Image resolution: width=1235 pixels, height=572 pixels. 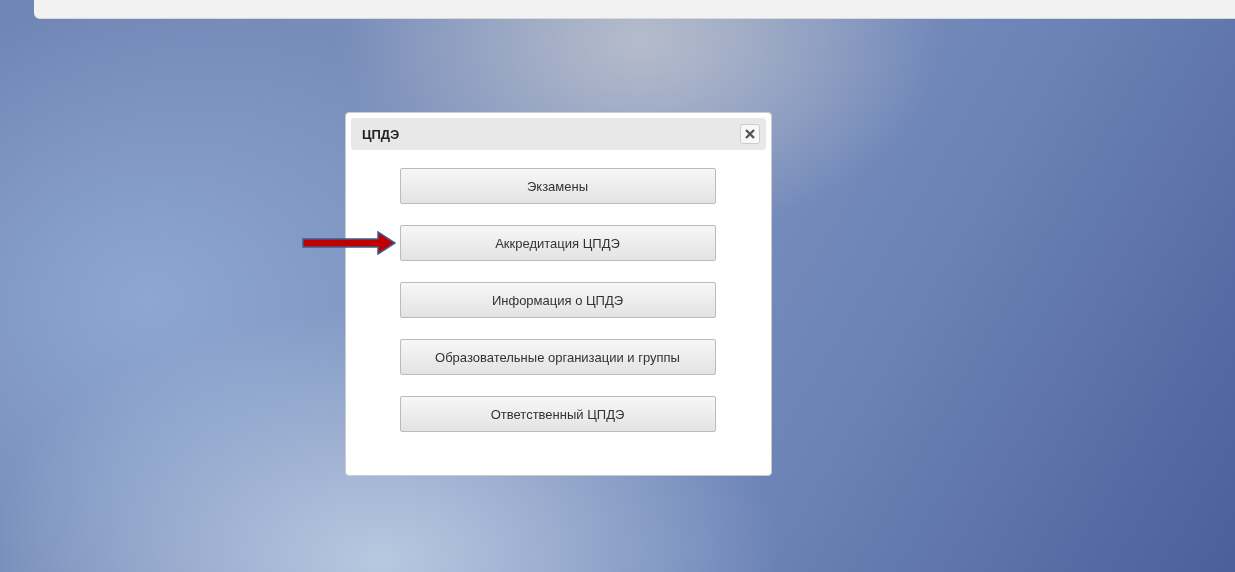 I want to click on menu-button: Информация о ЦПДЭ, so click(x=557, y=300).